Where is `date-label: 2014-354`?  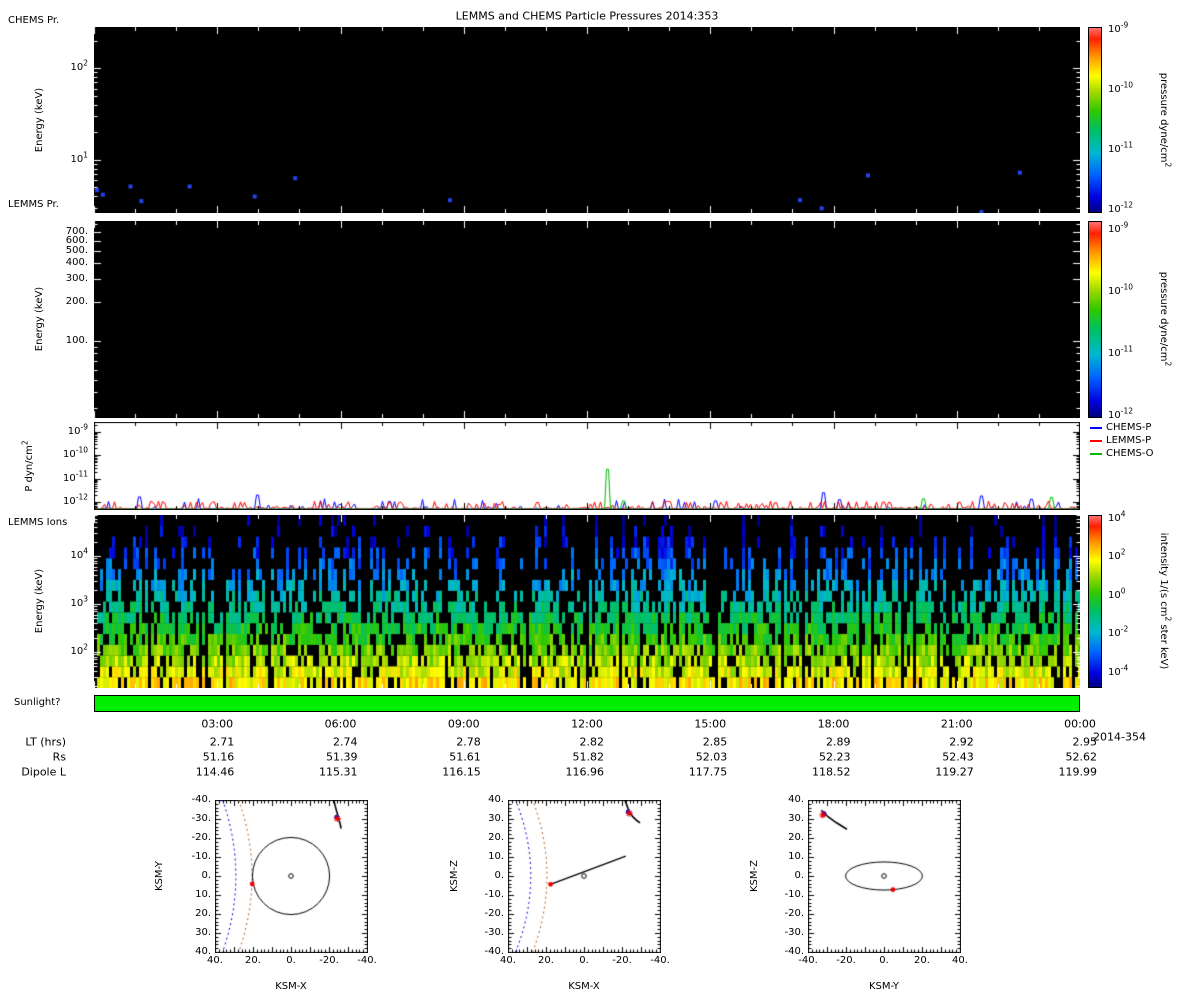
date-label: 2014-354 is located at coordinates (1119, 737).